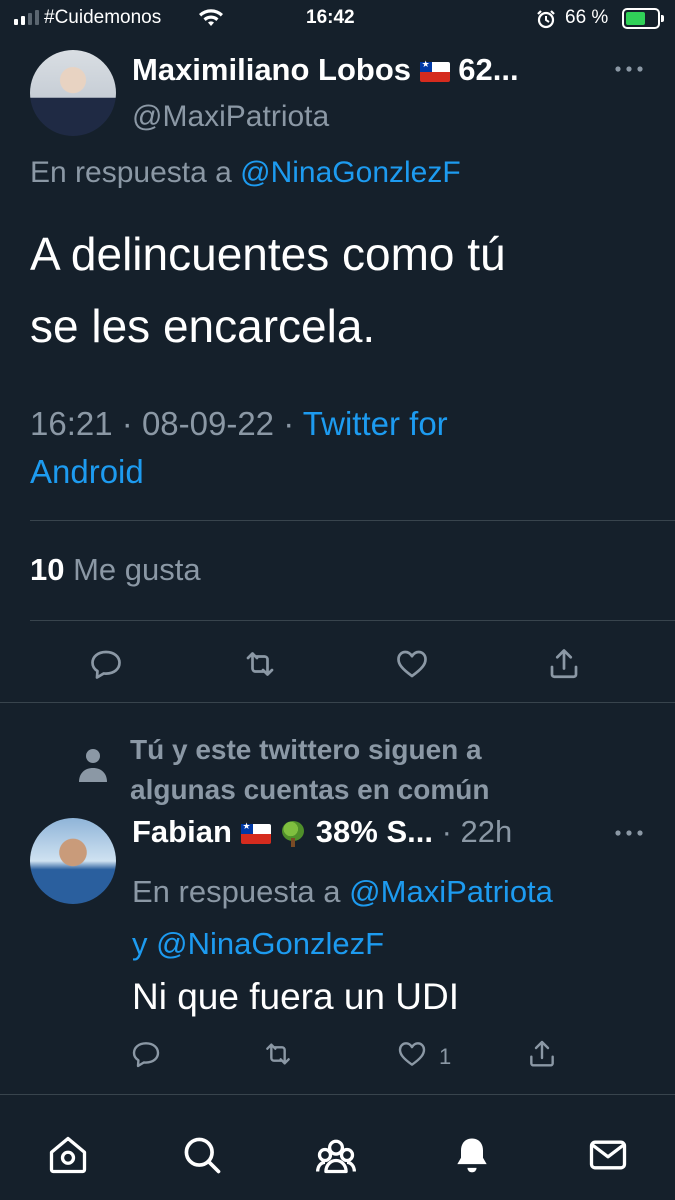 This screenshot has width=675, height=1200. Describe the element at coordinates (47, 569) in the screenshot. I see `likes-count: 10` at that location.